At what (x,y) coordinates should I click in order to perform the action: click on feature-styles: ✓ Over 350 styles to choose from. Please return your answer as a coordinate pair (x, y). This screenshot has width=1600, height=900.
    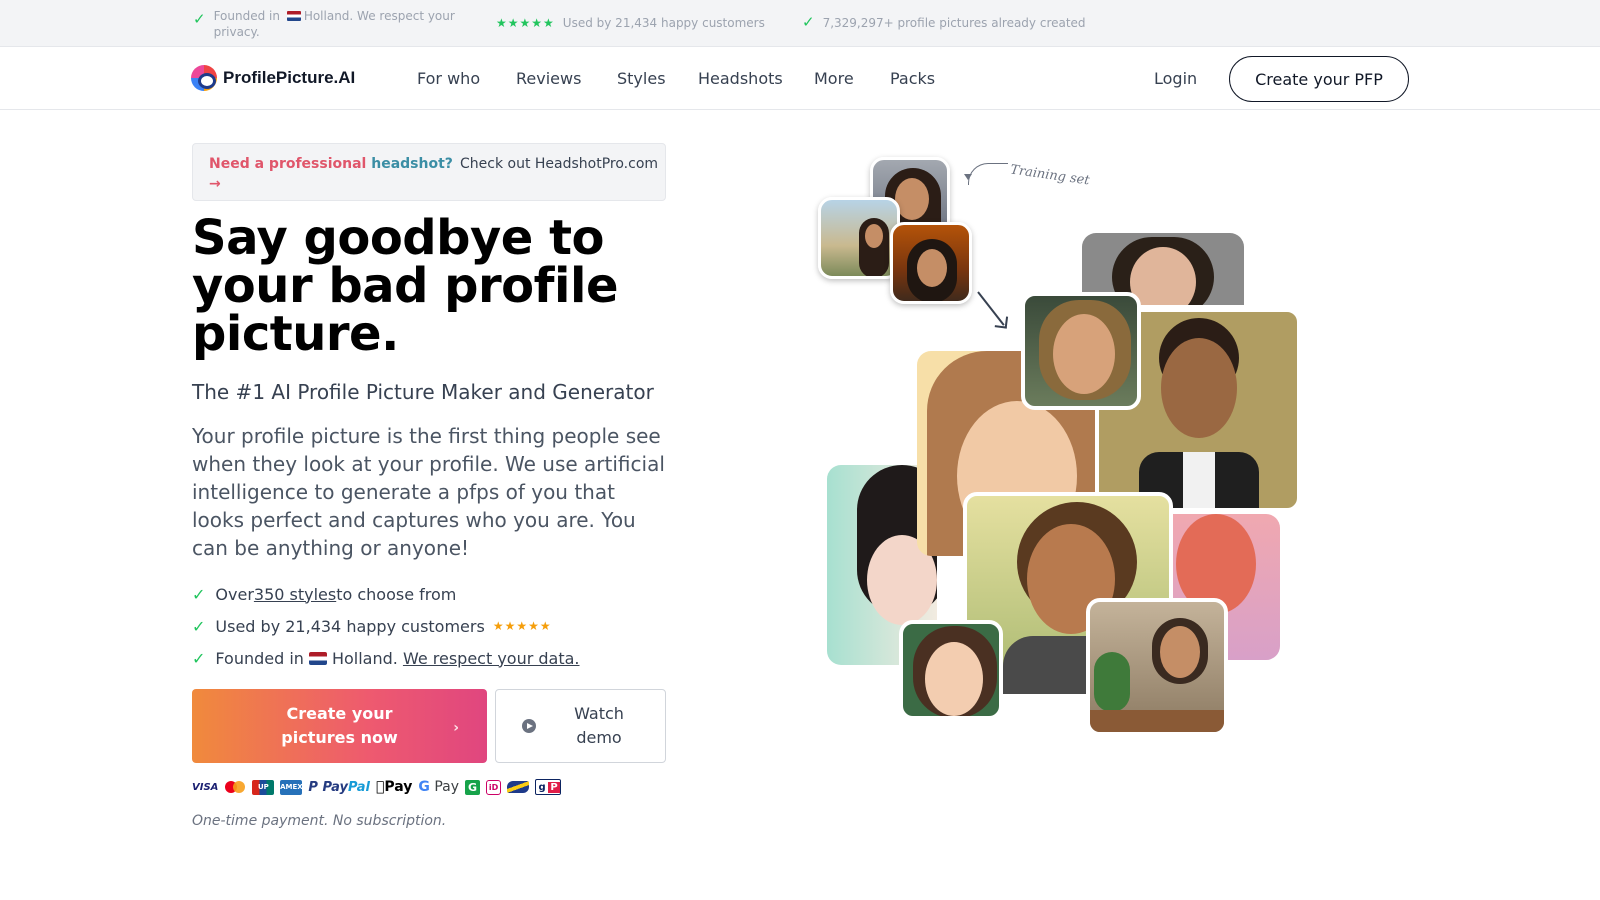
    Looking at the image, I should click on (324, 594).